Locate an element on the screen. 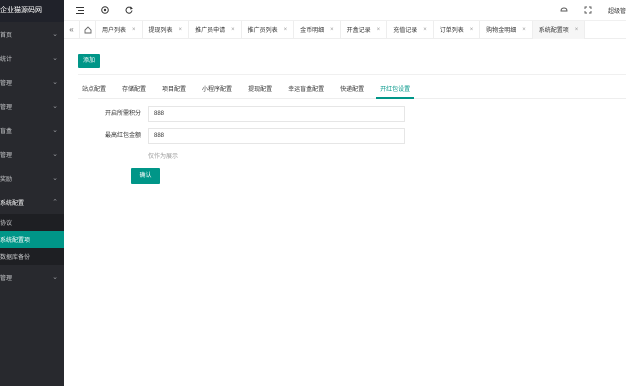 This screenshot has height=386, width=626. tab-order-list: 订单列表 × is located at coordinates (457, 29).